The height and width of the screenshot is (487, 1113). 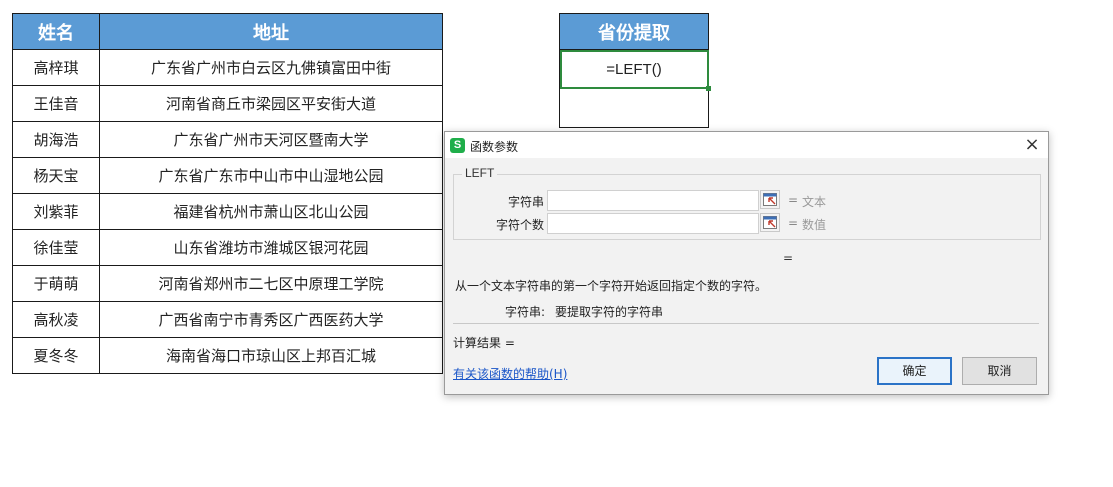 I want to click on ok-button: 确定, so click(x=914, y=371).